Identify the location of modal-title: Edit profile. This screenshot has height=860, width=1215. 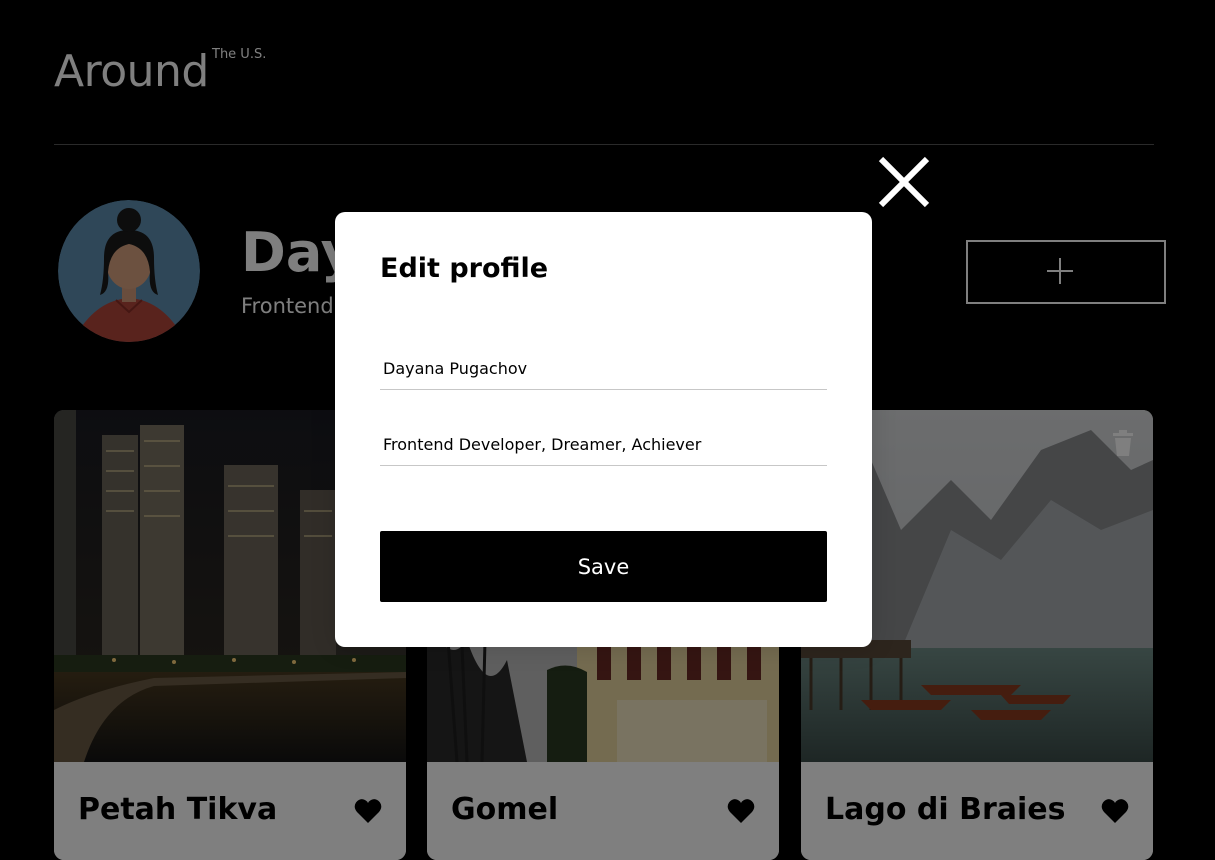
(464, 268).